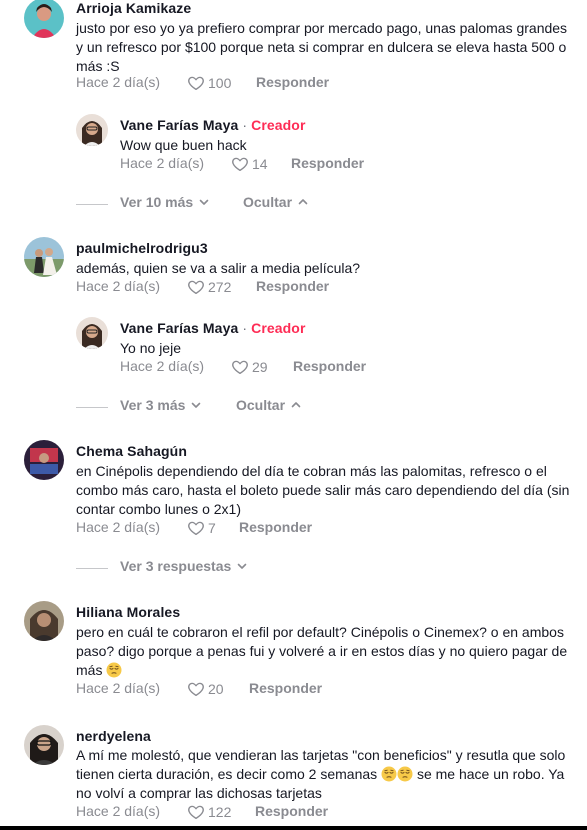 The height and width of the screenshot is (830, 587). Describe the element at coordinates (260, 164) in the screenshot. I see `like-count: 14` at that location.